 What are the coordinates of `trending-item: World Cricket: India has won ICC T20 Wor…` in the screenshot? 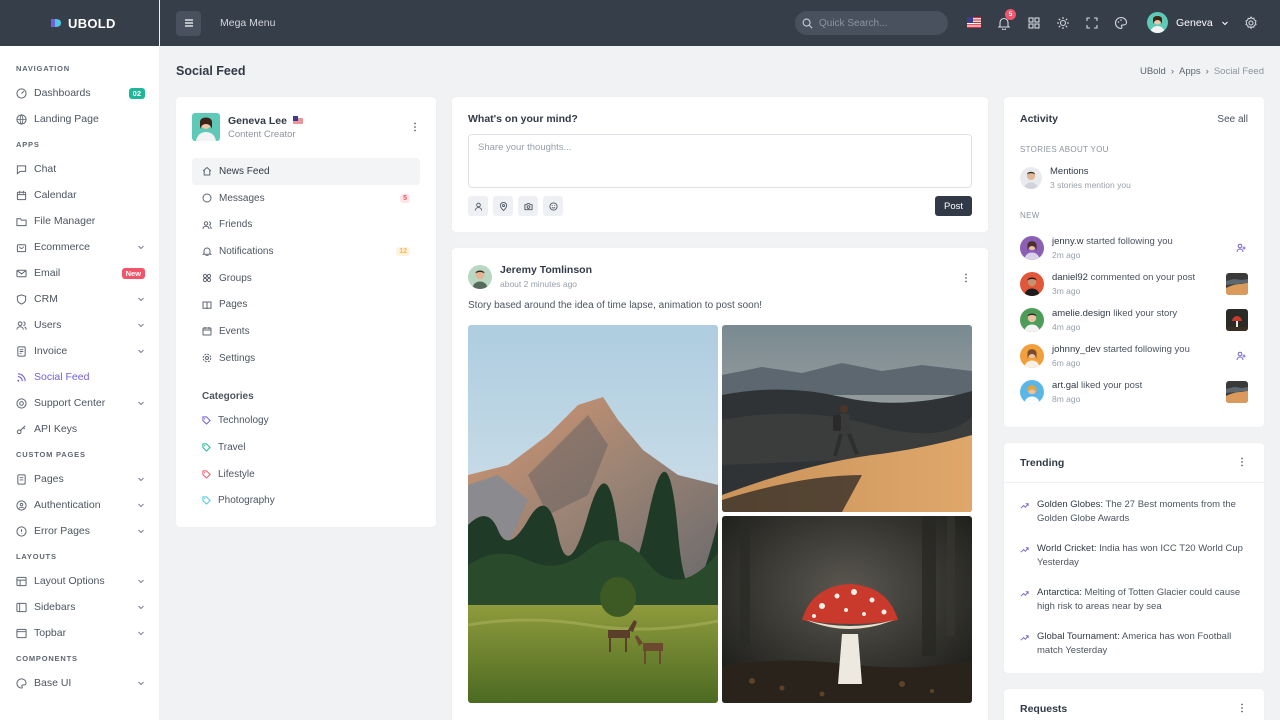 It's located at (1132, 556).